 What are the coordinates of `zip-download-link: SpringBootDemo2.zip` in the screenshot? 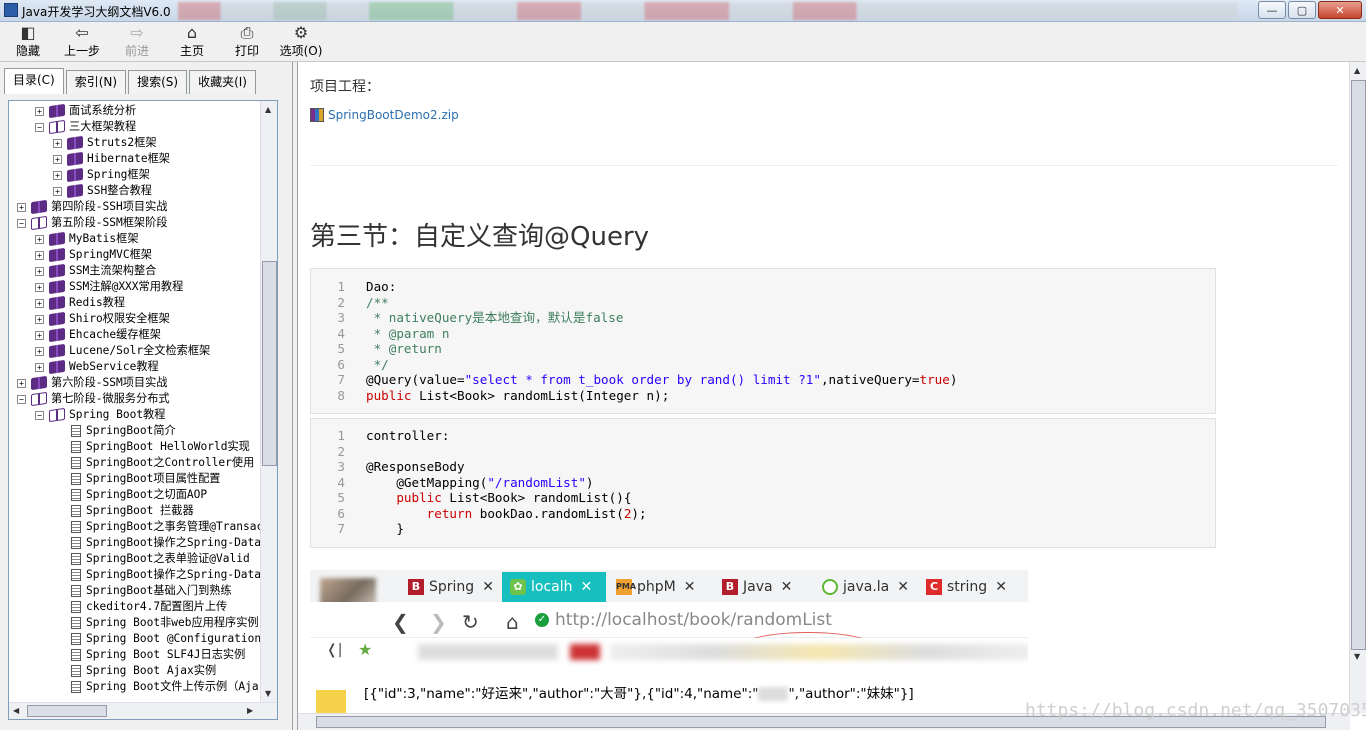 It's located at (384, 115).